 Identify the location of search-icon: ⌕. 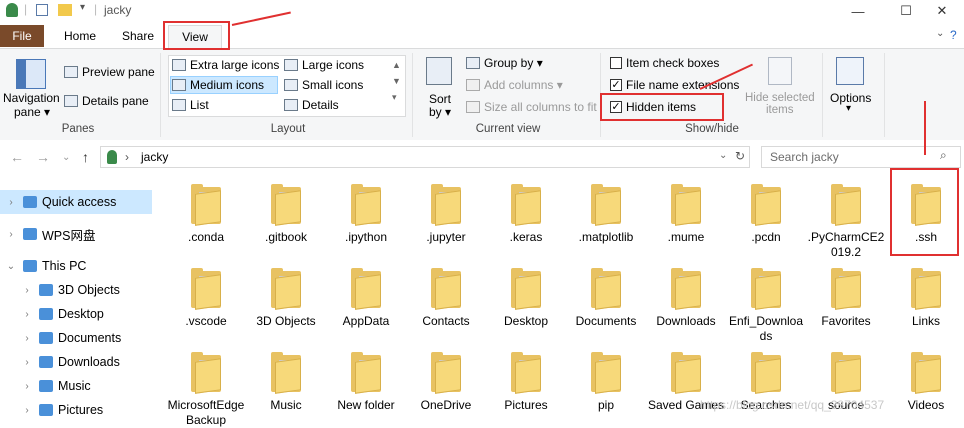
(943, 155).